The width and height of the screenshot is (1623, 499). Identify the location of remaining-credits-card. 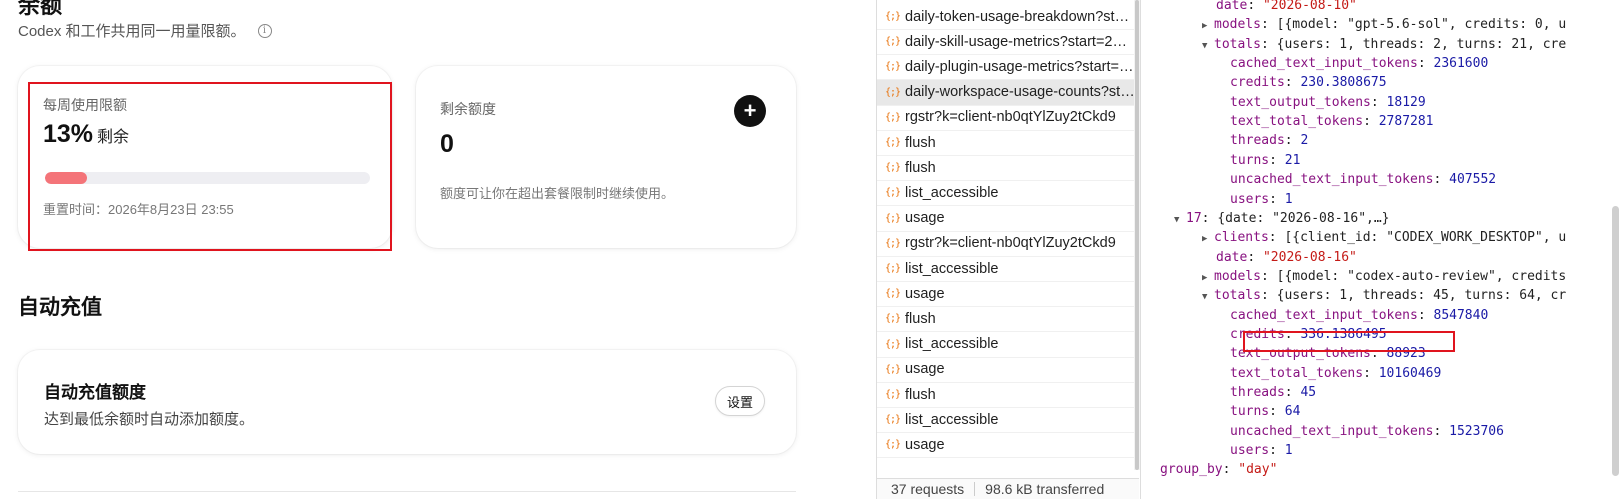
(606, 157).